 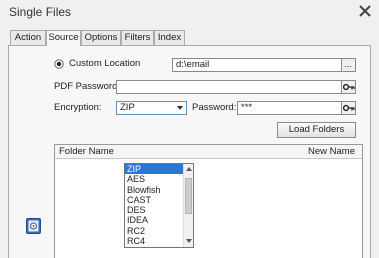 What do you see at coordinates (137, 37) in the screenshot?
I see `tab-filters: Filters` at bounding box center [137, 37].